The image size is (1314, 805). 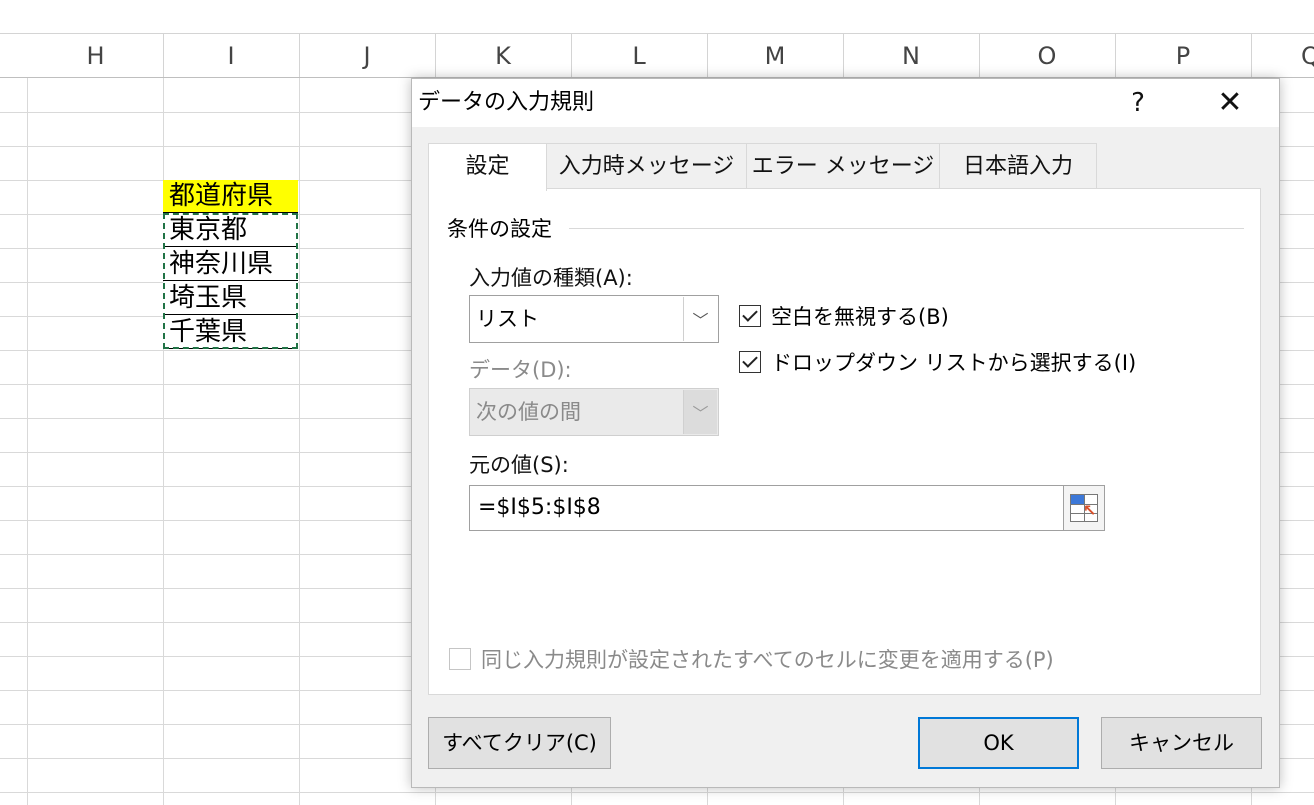 I want to click on cancel-button: キャンセル, so click(x=1181, y=743).